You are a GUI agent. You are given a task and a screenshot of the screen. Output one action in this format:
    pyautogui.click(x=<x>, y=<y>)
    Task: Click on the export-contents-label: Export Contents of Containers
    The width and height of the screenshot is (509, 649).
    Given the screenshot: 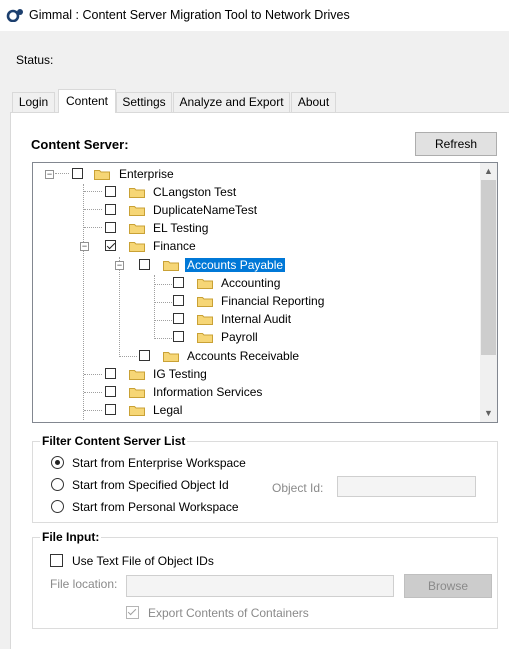 What is the action you would take?
    pyautogui.click(x=228, y=613)
    